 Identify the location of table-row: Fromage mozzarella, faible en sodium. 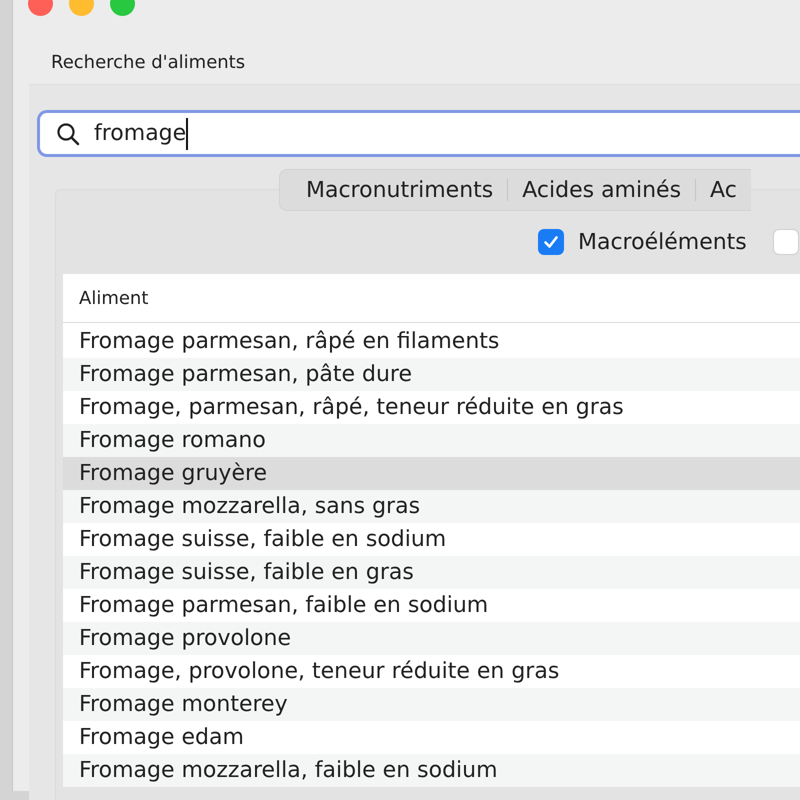
(431, 770).